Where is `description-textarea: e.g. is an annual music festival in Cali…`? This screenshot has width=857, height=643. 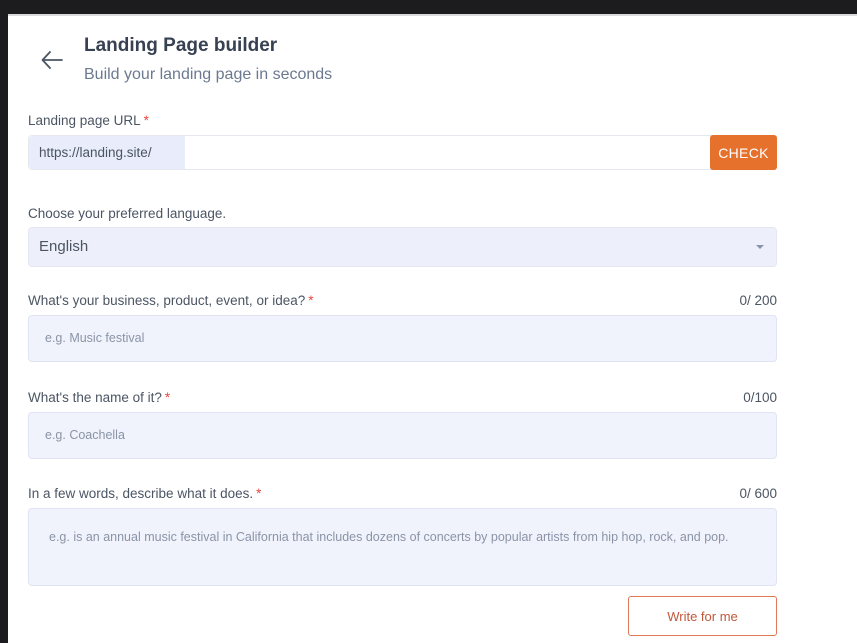 description-textarea: e.g. is an annual music festival in Cali… is located at coordinates (402, 547).